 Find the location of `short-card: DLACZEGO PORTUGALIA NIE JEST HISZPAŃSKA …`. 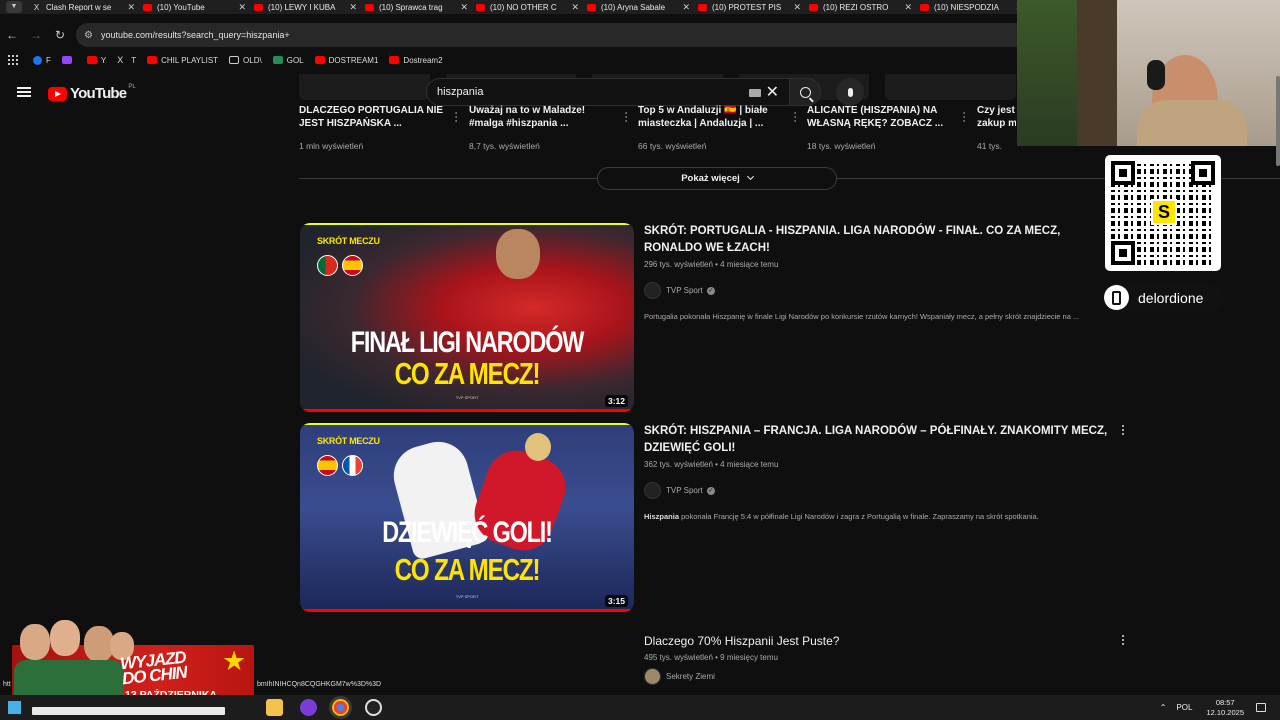

short-card: DLACZEGO PORTUGALIA NIE JEST HISZPAŃSKA … is located at coordinates (381, 127).